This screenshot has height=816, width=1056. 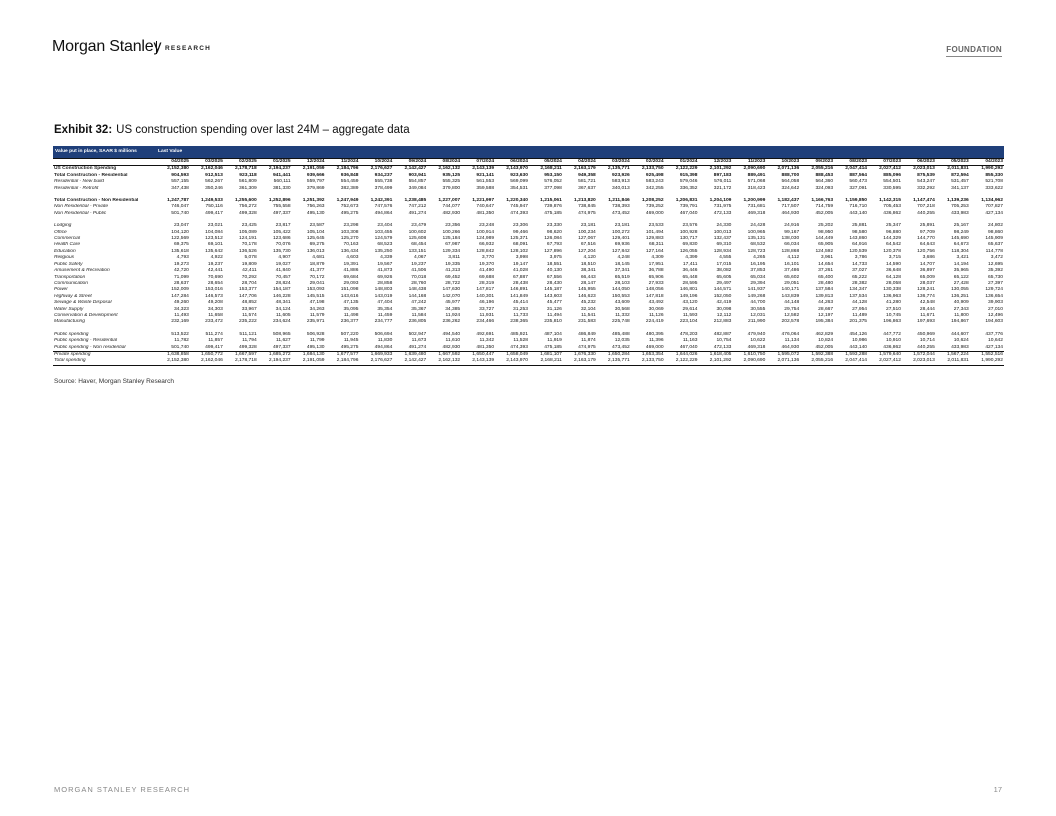 I want to click on table-cell: 469,000, so click(x=654, y=347).